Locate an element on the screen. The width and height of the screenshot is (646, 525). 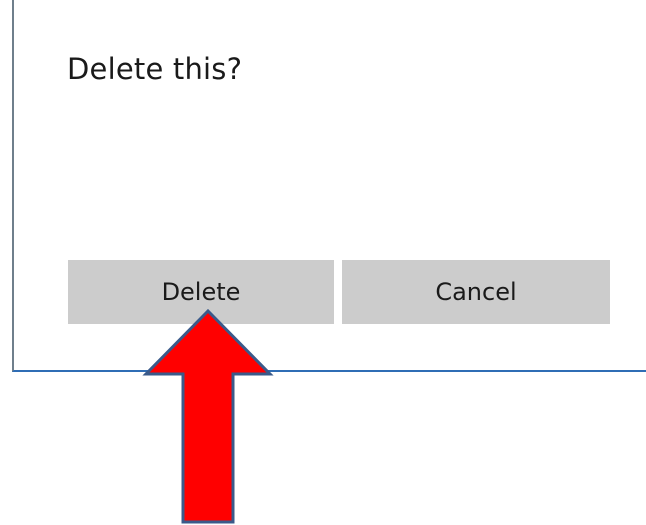
dialog-title: Delete this? is located at coordinates (155, 69).